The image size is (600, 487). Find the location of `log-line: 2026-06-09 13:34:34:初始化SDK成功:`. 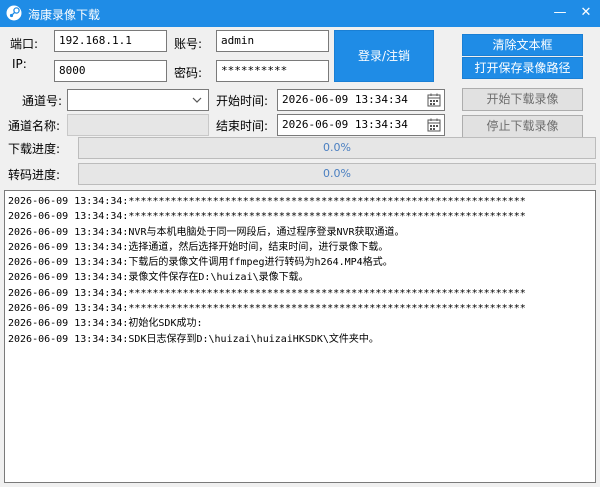

log-line: 2026-06-09 13:34:34:初始化SDK成功: is located at coordinates (105, 324).